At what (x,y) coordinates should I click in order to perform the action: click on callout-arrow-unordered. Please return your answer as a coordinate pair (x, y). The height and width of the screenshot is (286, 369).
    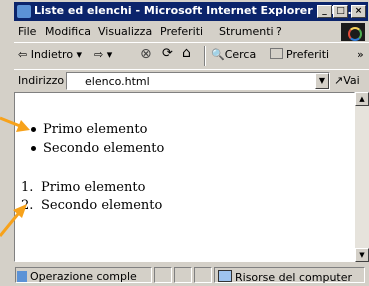
    Looking at the image, I should click on (15, 124).